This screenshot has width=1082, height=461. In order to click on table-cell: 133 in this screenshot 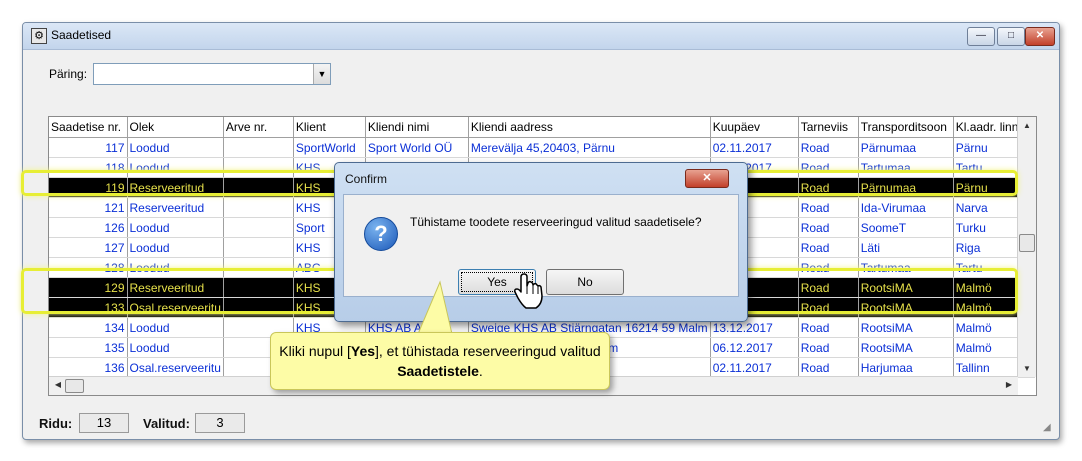, I will do `click(88, 307)`.